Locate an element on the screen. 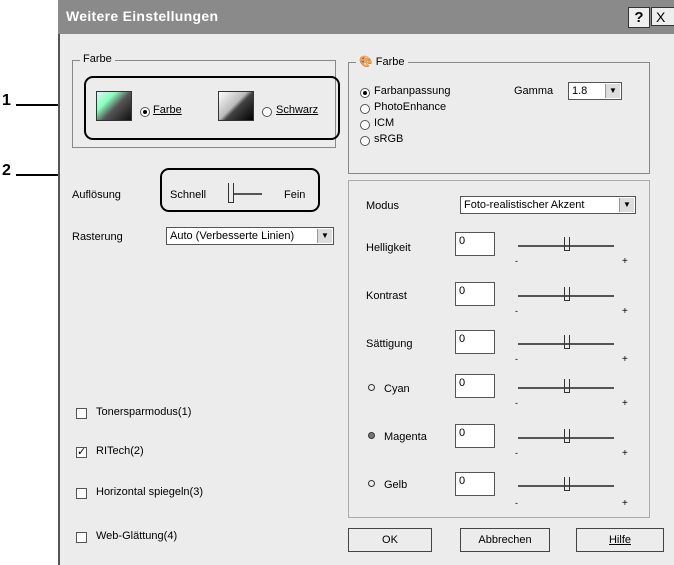  gelb-label: Gelb is located at coordinates (396, 485).